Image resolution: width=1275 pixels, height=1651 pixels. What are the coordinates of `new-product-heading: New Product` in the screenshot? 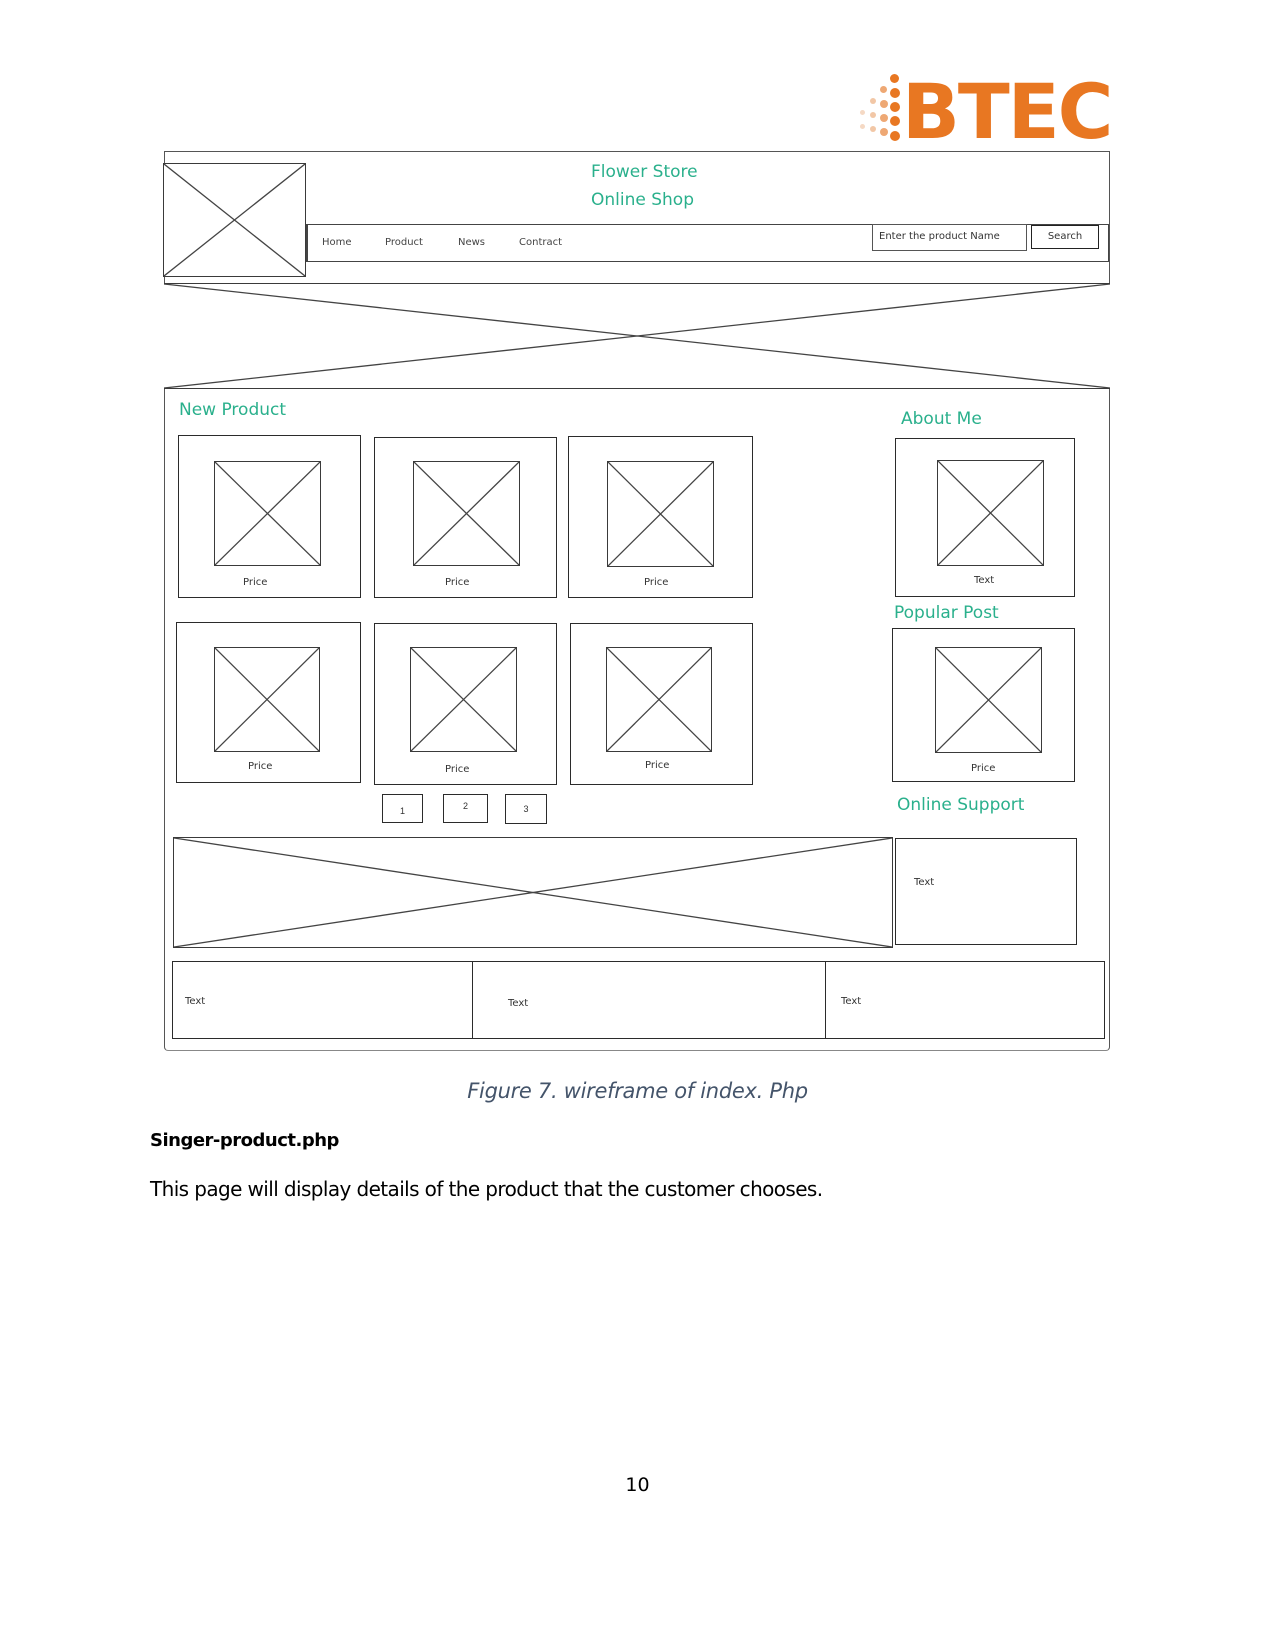 It's located at (233, 410).